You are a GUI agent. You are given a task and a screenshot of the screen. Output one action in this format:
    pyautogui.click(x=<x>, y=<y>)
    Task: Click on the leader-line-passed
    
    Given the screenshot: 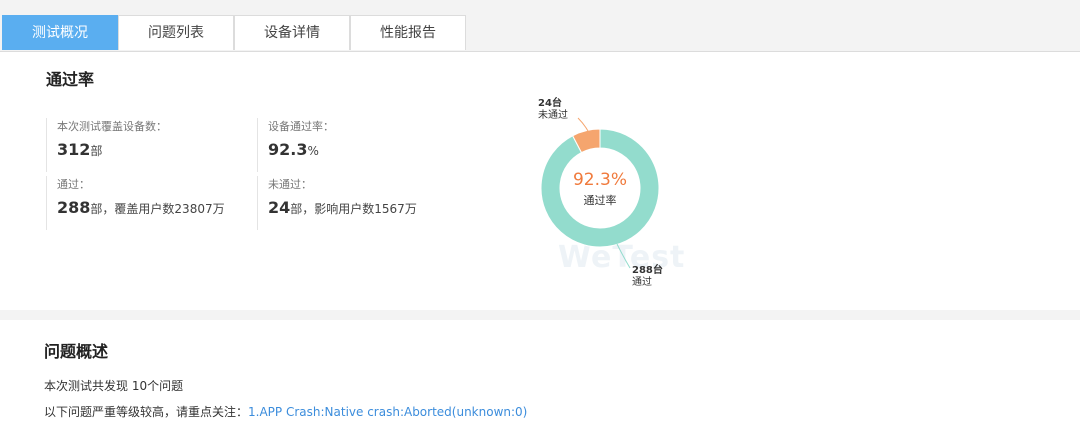 What is the action you would take?
    pyautogui.click(x=623, y=256)
    